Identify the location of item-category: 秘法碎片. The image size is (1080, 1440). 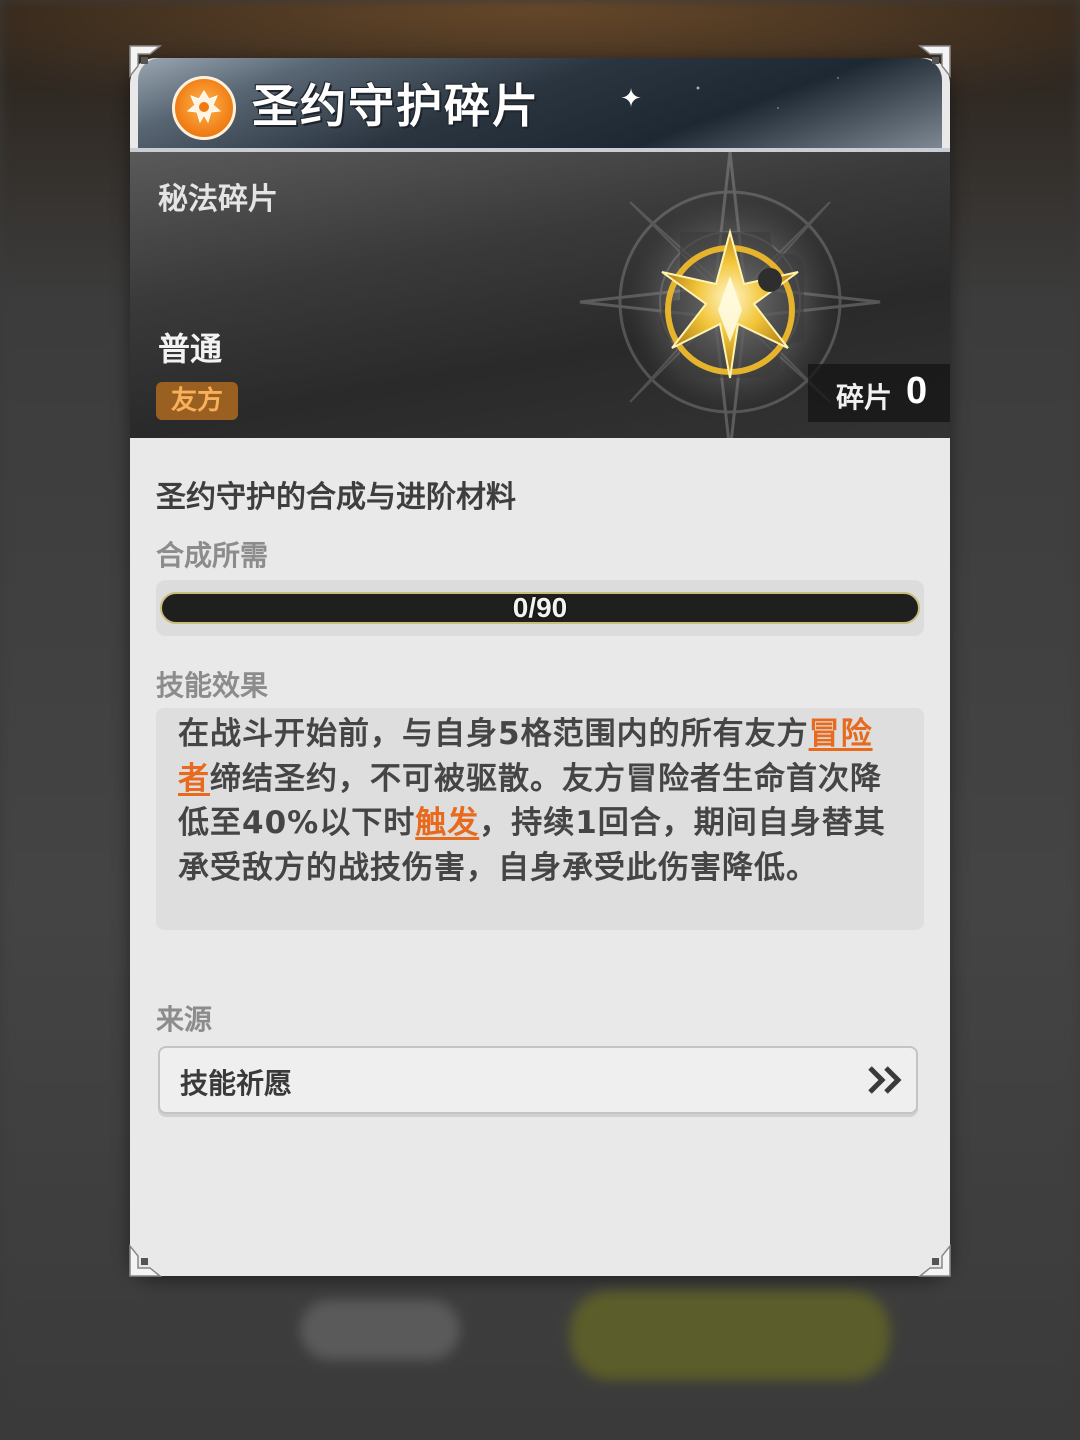
(218, 199).